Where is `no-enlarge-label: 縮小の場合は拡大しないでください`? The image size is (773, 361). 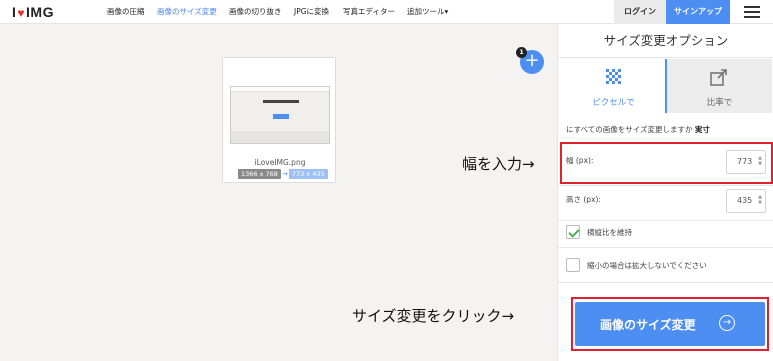
no-enlarge-label: 縮小の場合は拡大しないでください is located at coordinates (647, 265).